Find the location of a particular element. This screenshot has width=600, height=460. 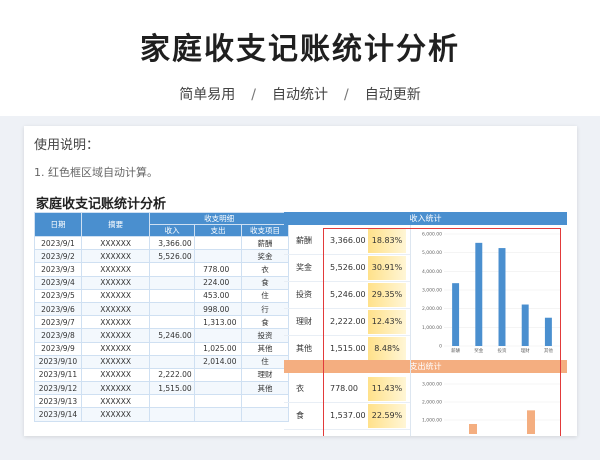

table-row: 2023/9/4 XXXXXX 224.00 食 is located at coordinates (161, 282).